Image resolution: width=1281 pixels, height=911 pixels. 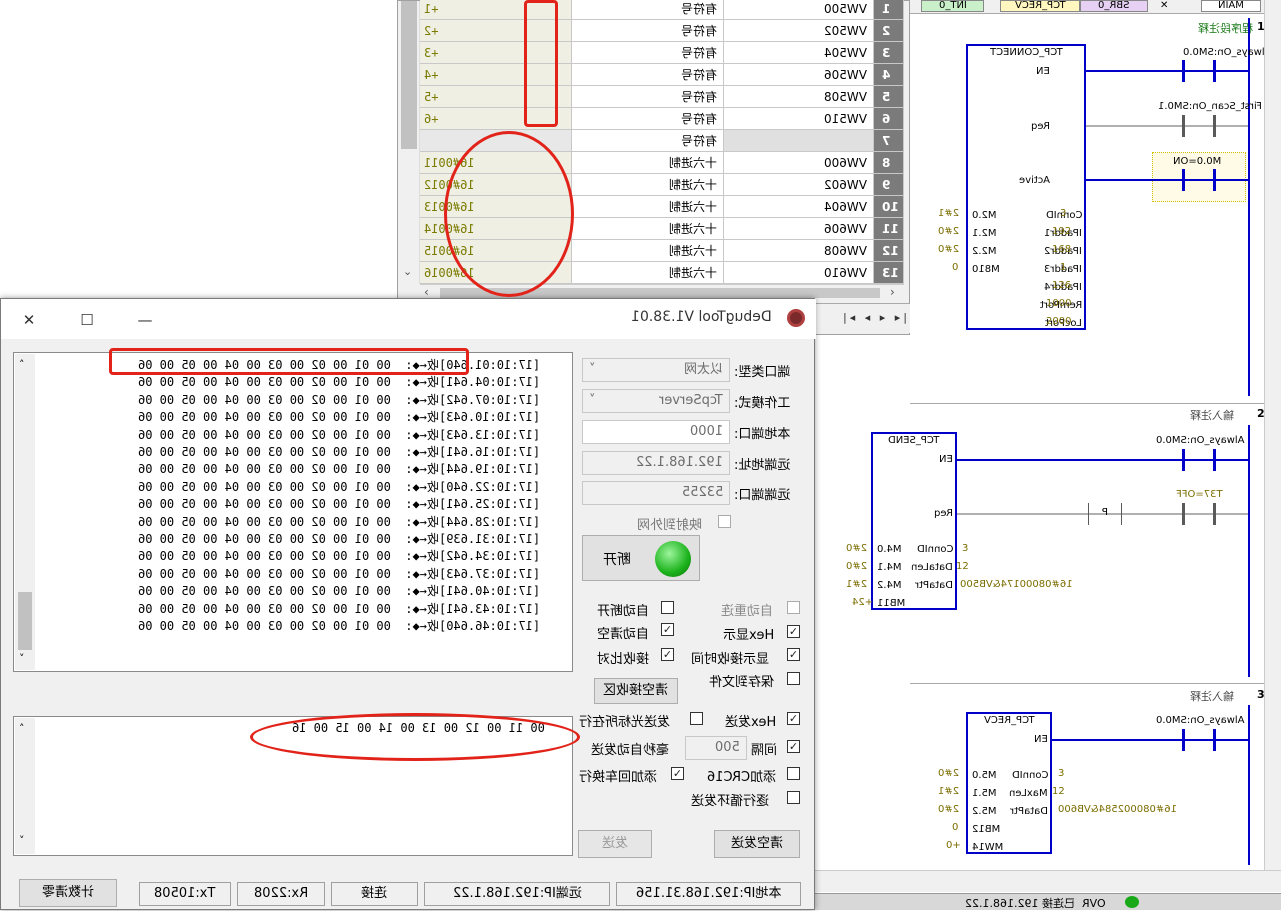 What do you see at coordinates (793, 797) in the screenshot?
I see `loop-send-checkbox` at bounding box center [793, 797].